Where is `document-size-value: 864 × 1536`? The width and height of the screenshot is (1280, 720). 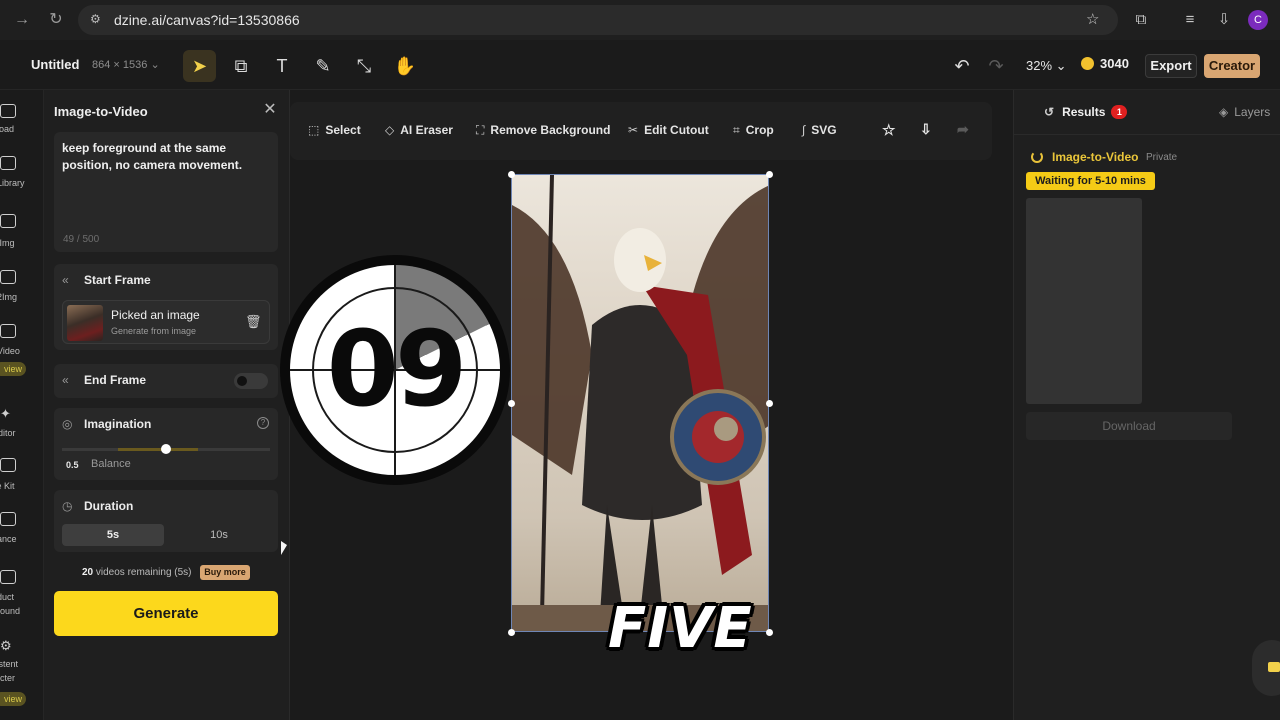 document-size-value: 864 × 1536 is located at coordinates (120, 65).